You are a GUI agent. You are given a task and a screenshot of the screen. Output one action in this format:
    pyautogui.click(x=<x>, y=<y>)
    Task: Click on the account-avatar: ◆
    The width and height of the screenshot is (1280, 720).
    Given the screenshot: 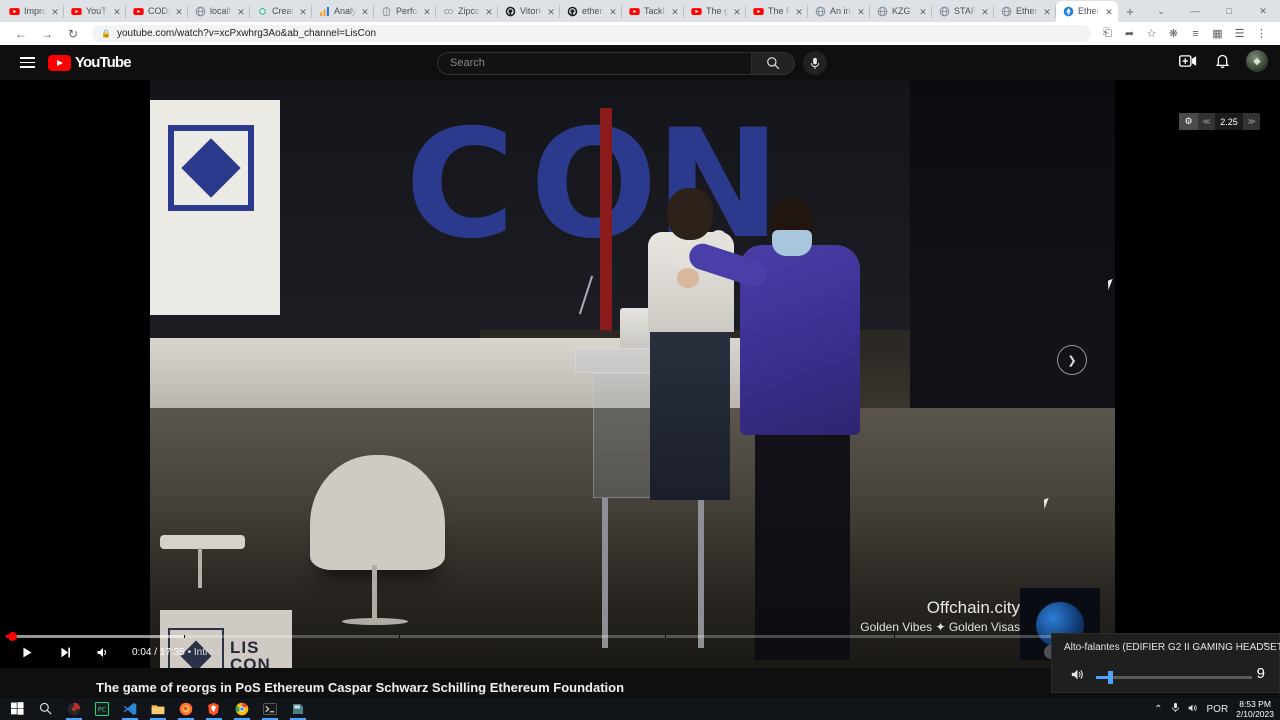 What is the action you would take?
    pyautogui.click(x=1257, y=61)
    